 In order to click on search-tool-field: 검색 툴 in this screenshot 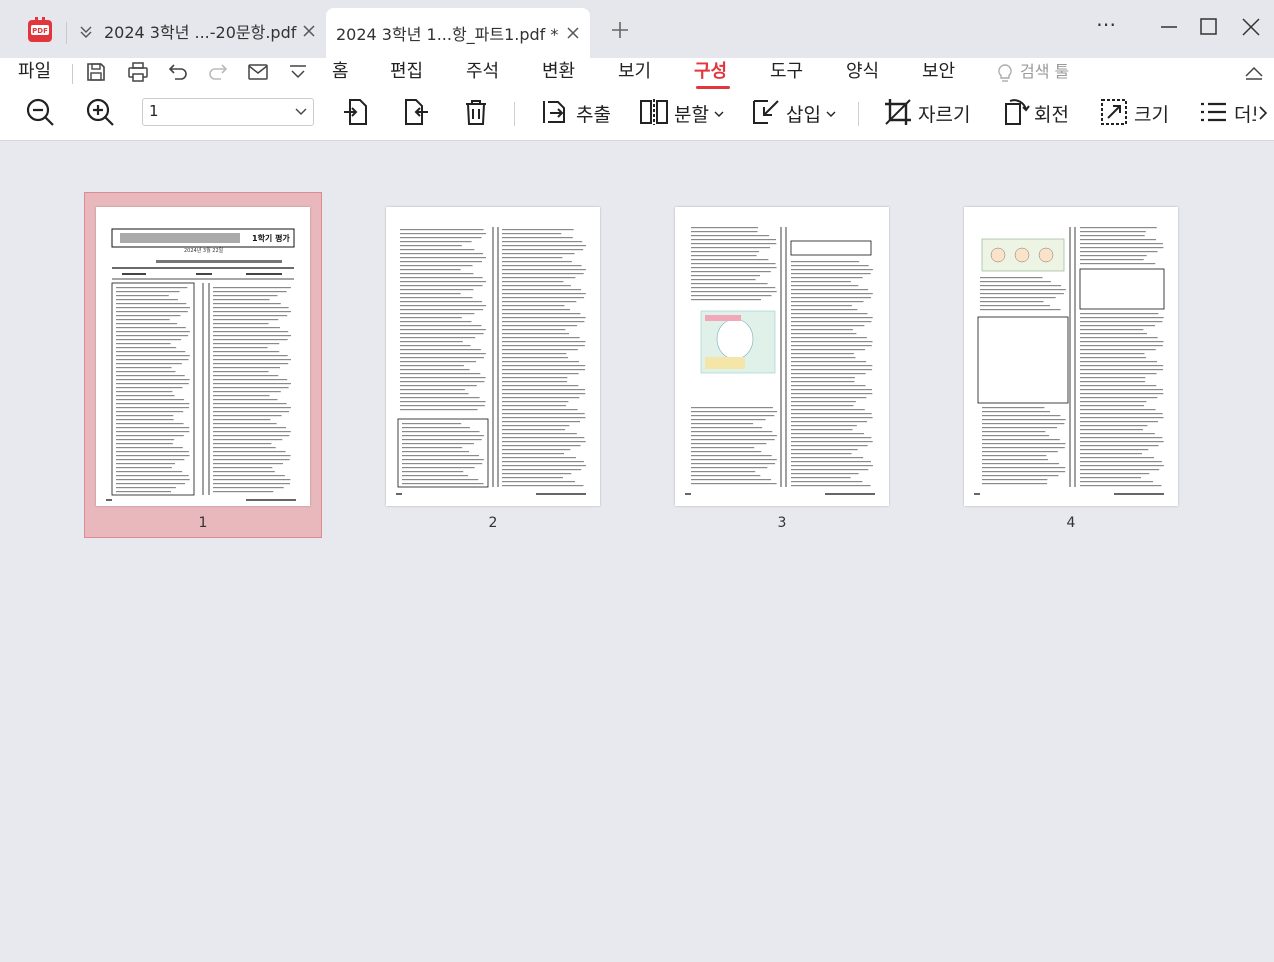, I will do `click(1044, 74)`.